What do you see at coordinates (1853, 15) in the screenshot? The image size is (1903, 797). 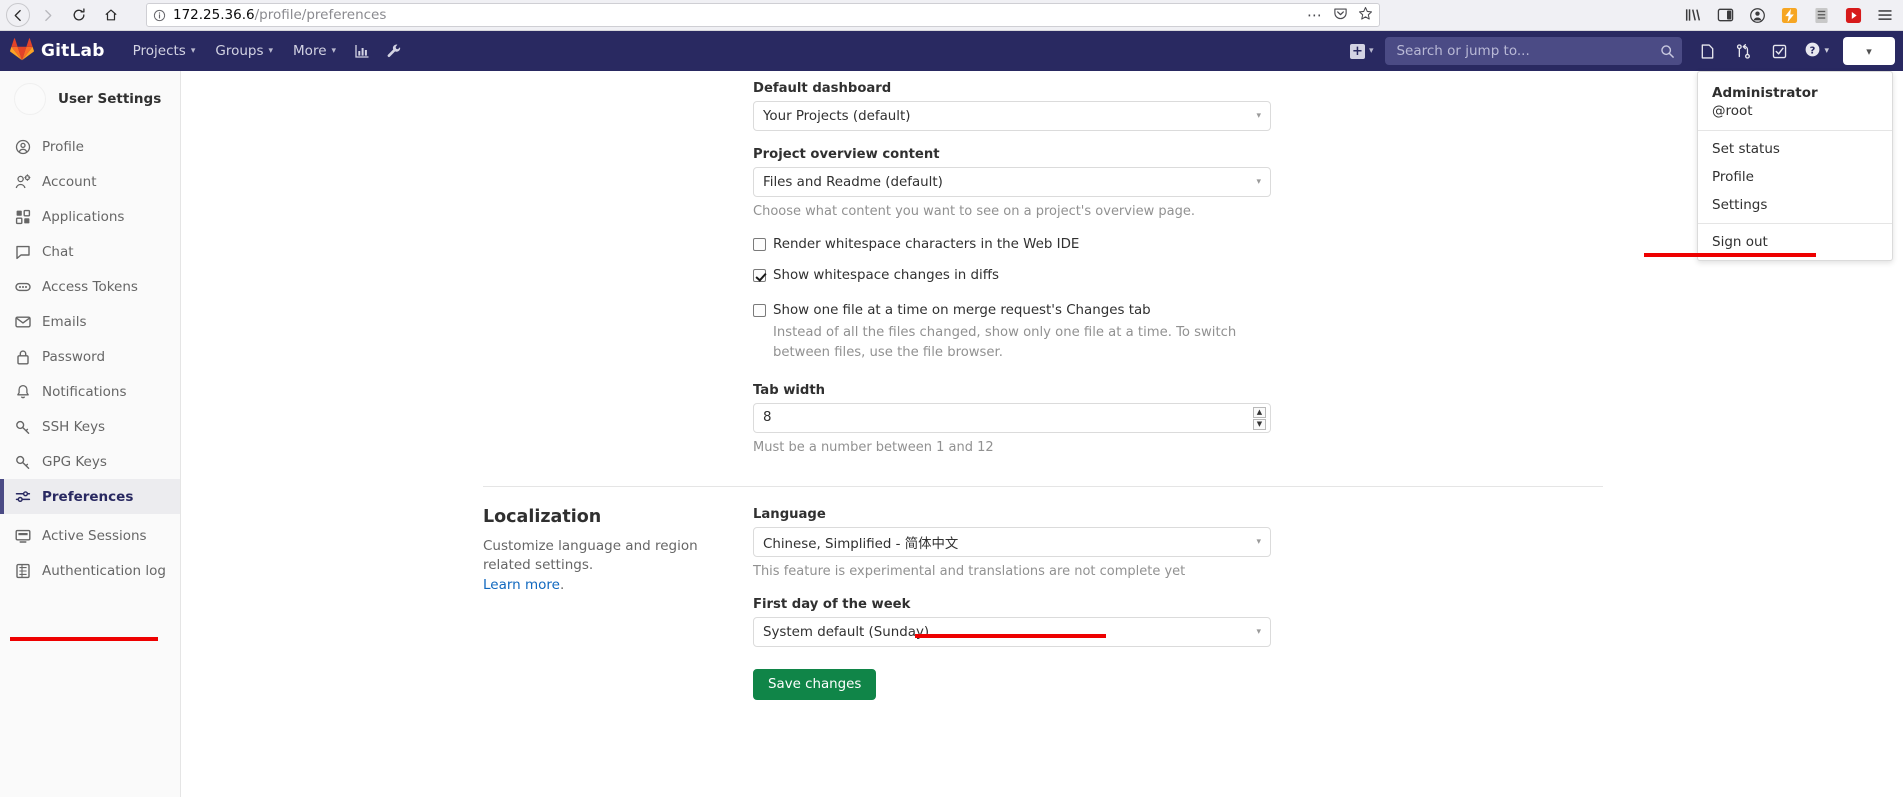 I see `youtube-icon` at bounding box center [1853, 15].